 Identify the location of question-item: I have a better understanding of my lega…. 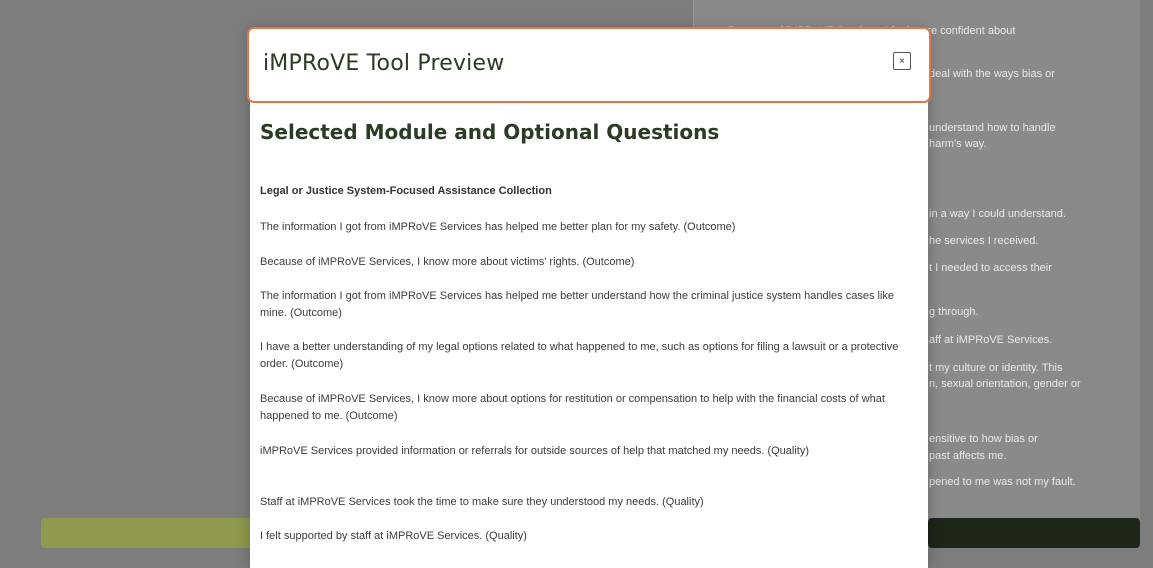
(579, 355).